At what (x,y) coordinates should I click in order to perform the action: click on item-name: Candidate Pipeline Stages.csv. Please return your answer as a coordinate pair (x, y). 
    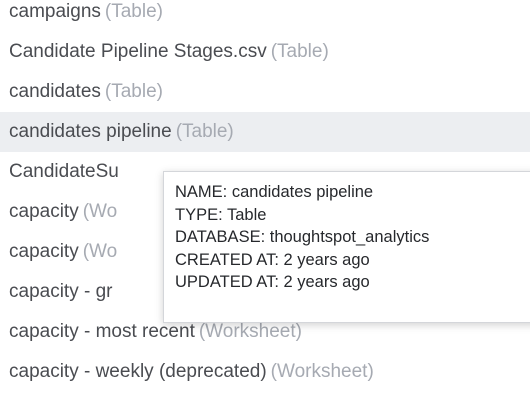
    Looking at the image, I should click on (138, 51).